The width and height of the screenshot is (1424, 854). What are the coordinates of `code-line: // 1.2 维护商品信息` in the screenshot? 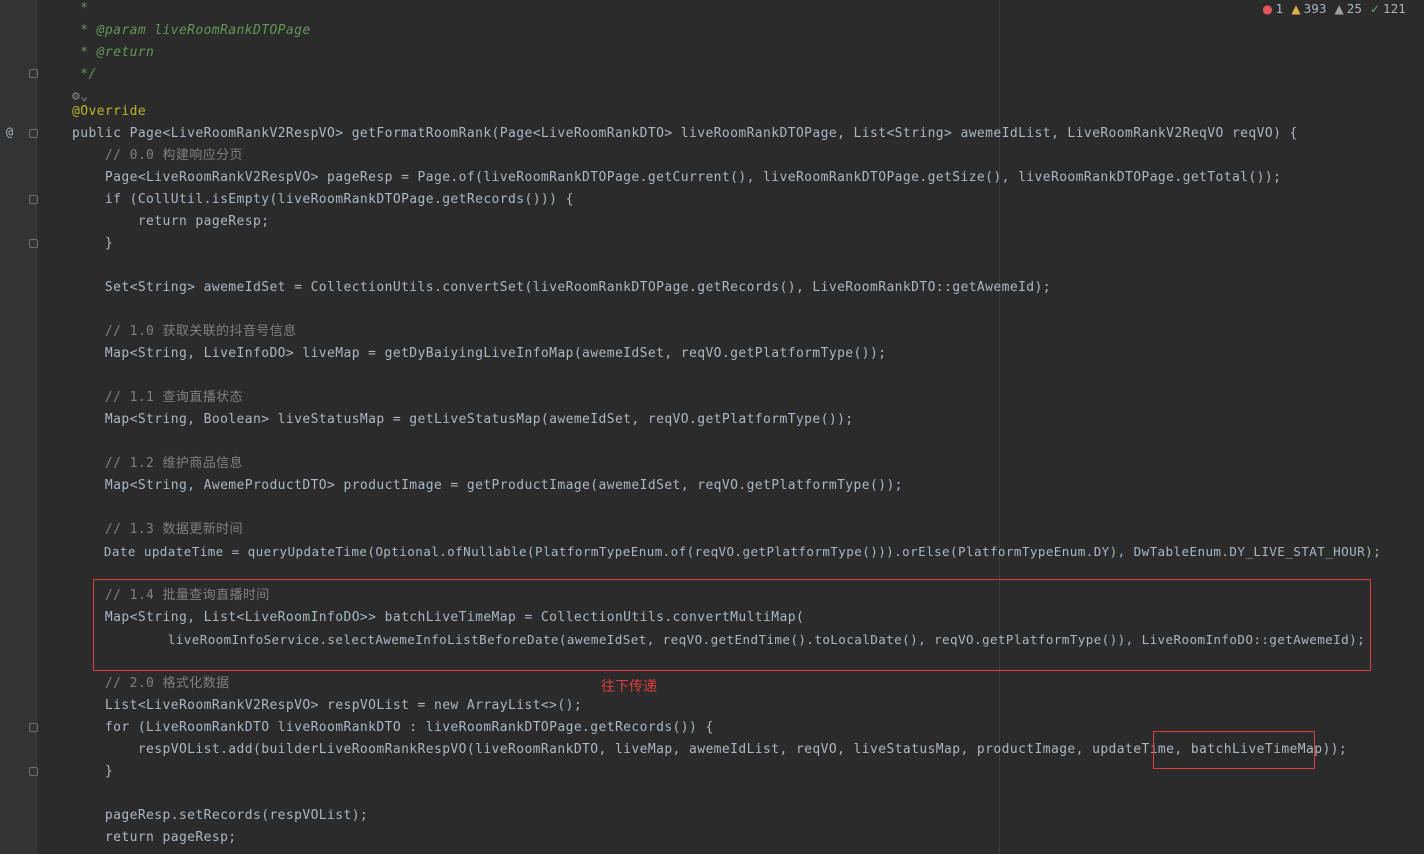 It's located at (157, 464).